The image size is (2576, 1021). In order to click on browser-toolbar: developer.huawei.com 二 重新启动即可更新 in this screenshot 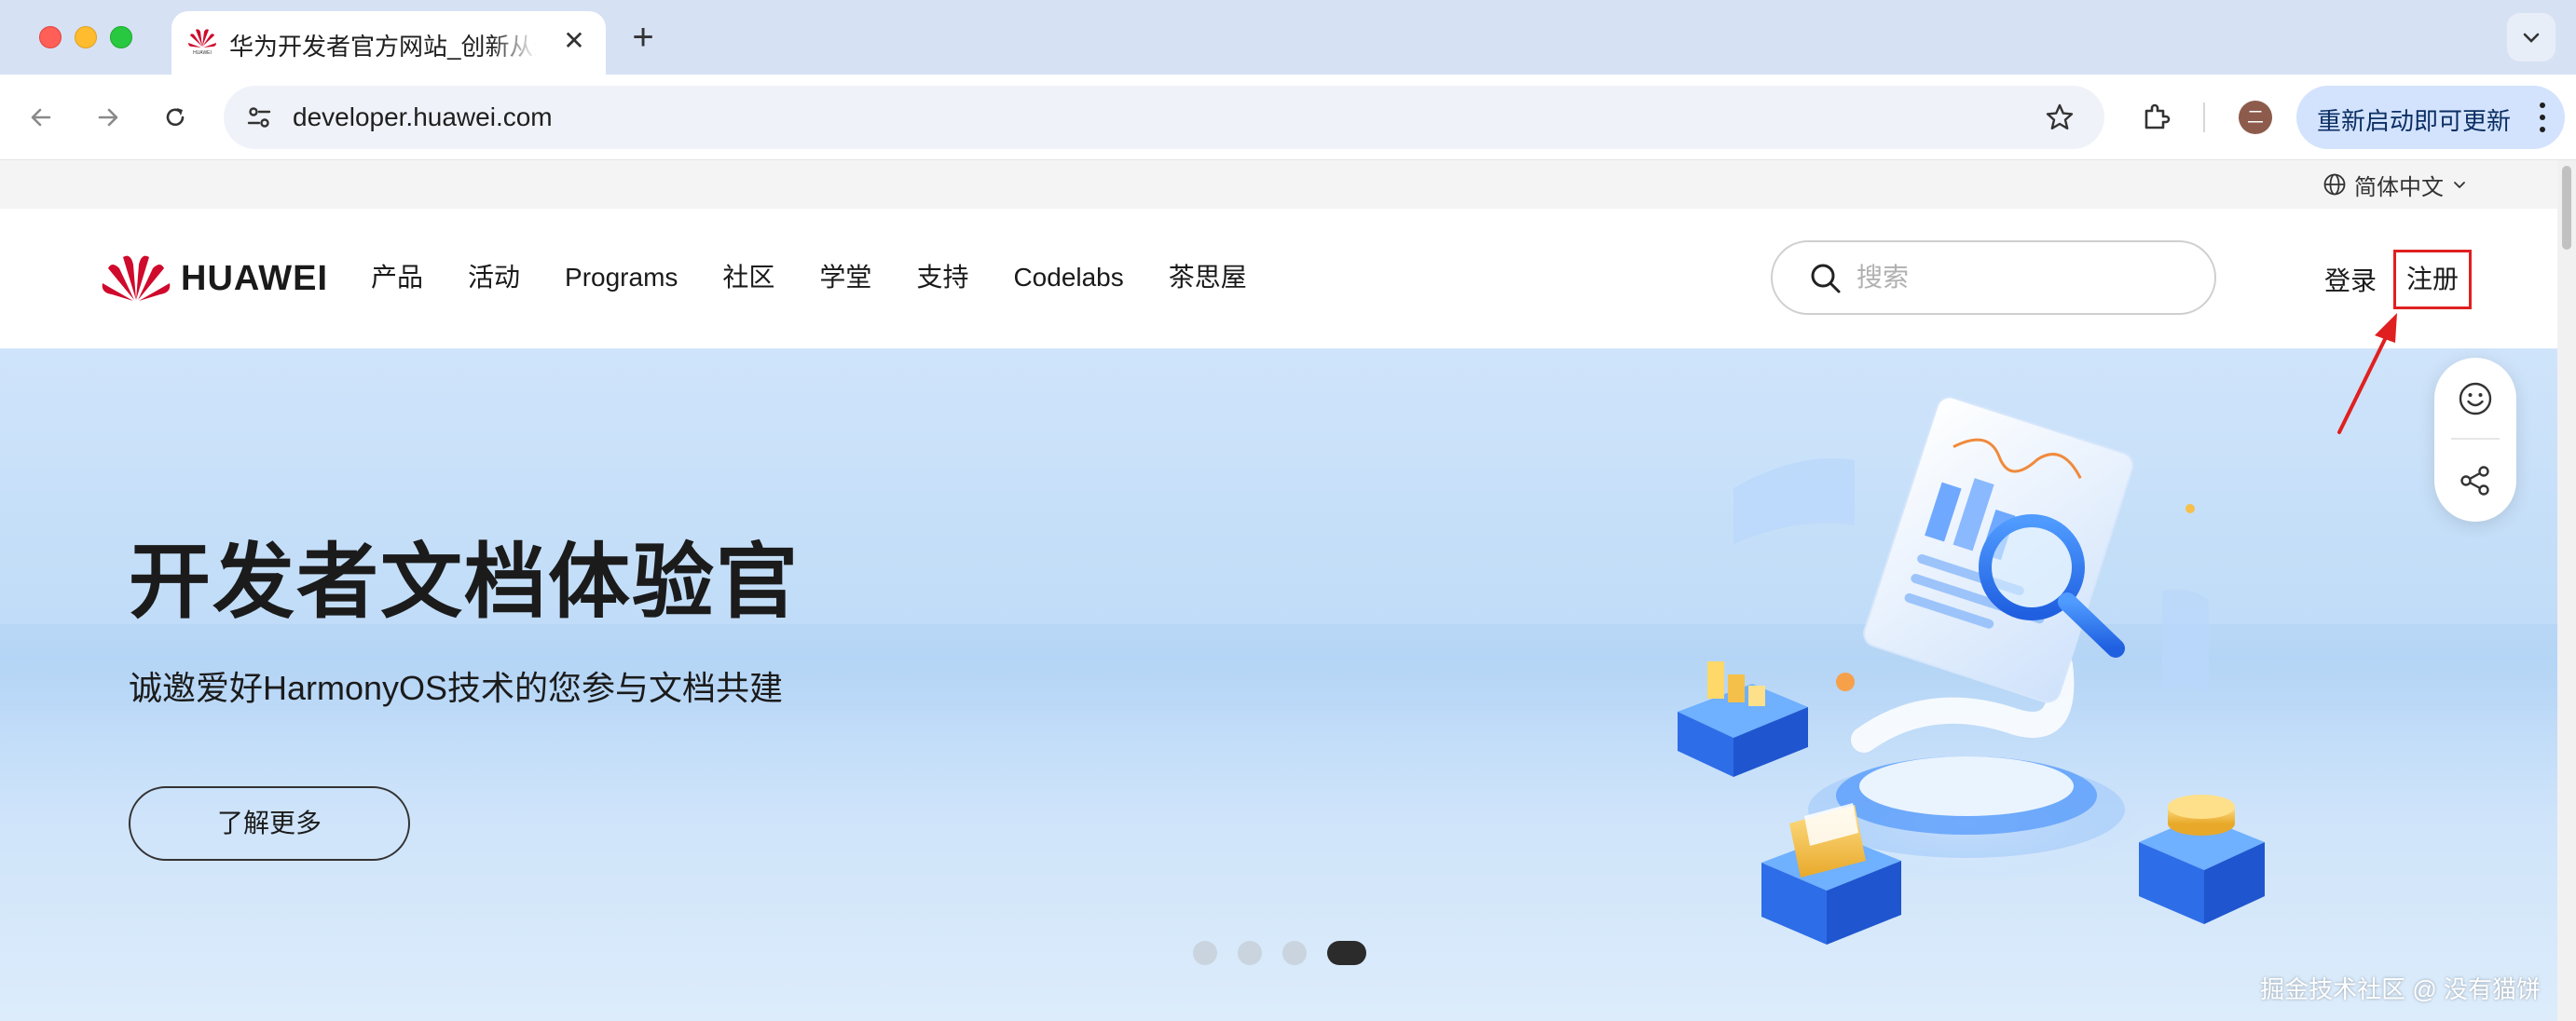, I will do `click(1288, 117)`.